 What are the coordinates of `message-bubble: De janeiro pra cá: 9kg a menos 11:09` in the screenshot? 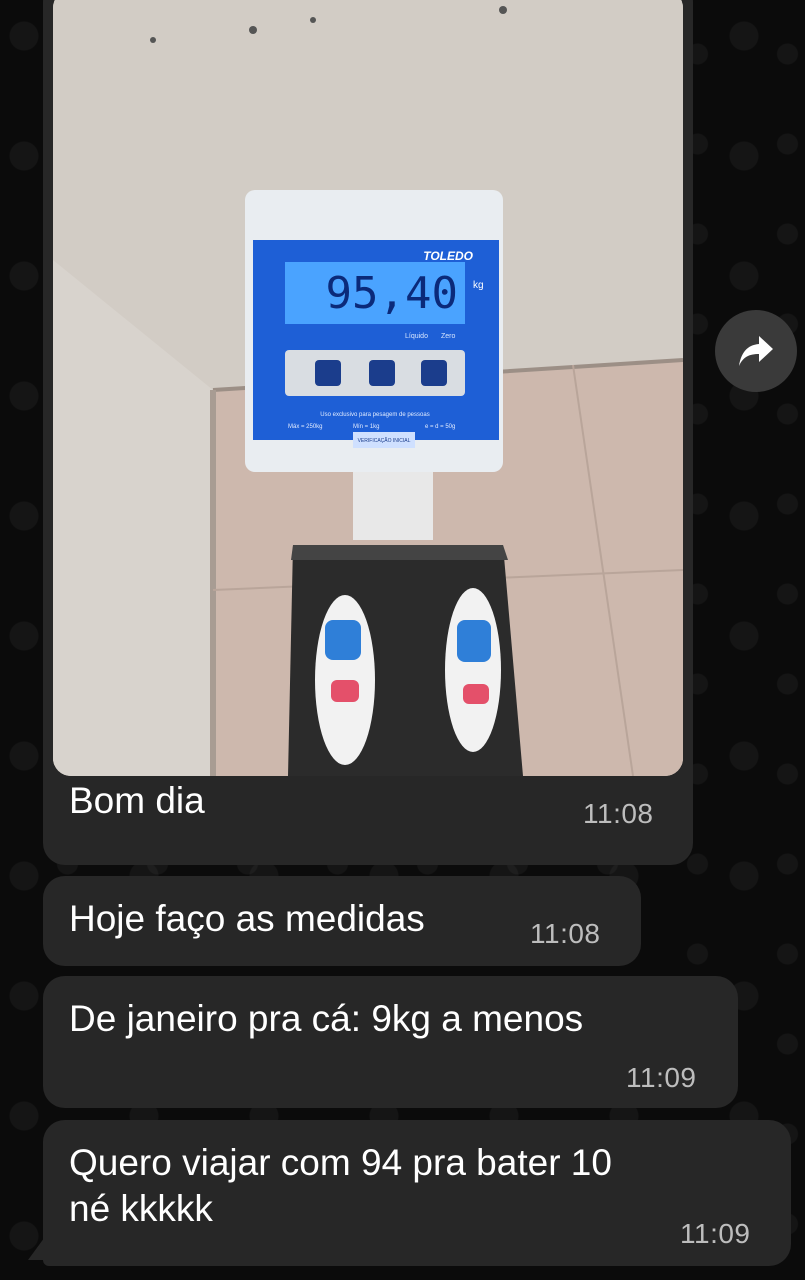 It's located at (390, 1042).